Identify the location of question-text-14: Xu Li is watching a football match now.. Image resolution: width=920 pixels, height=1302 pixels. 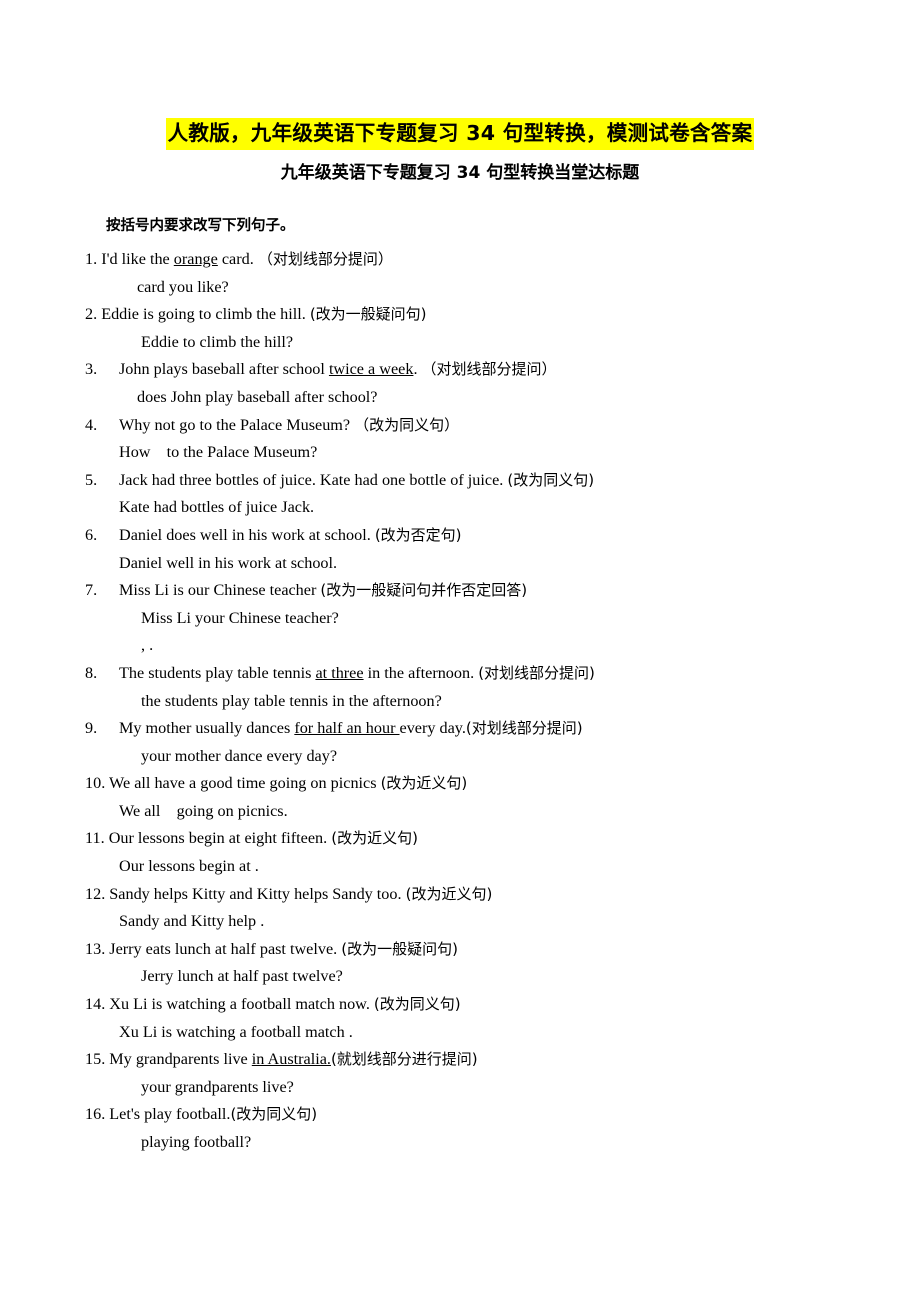
(241, 1004).